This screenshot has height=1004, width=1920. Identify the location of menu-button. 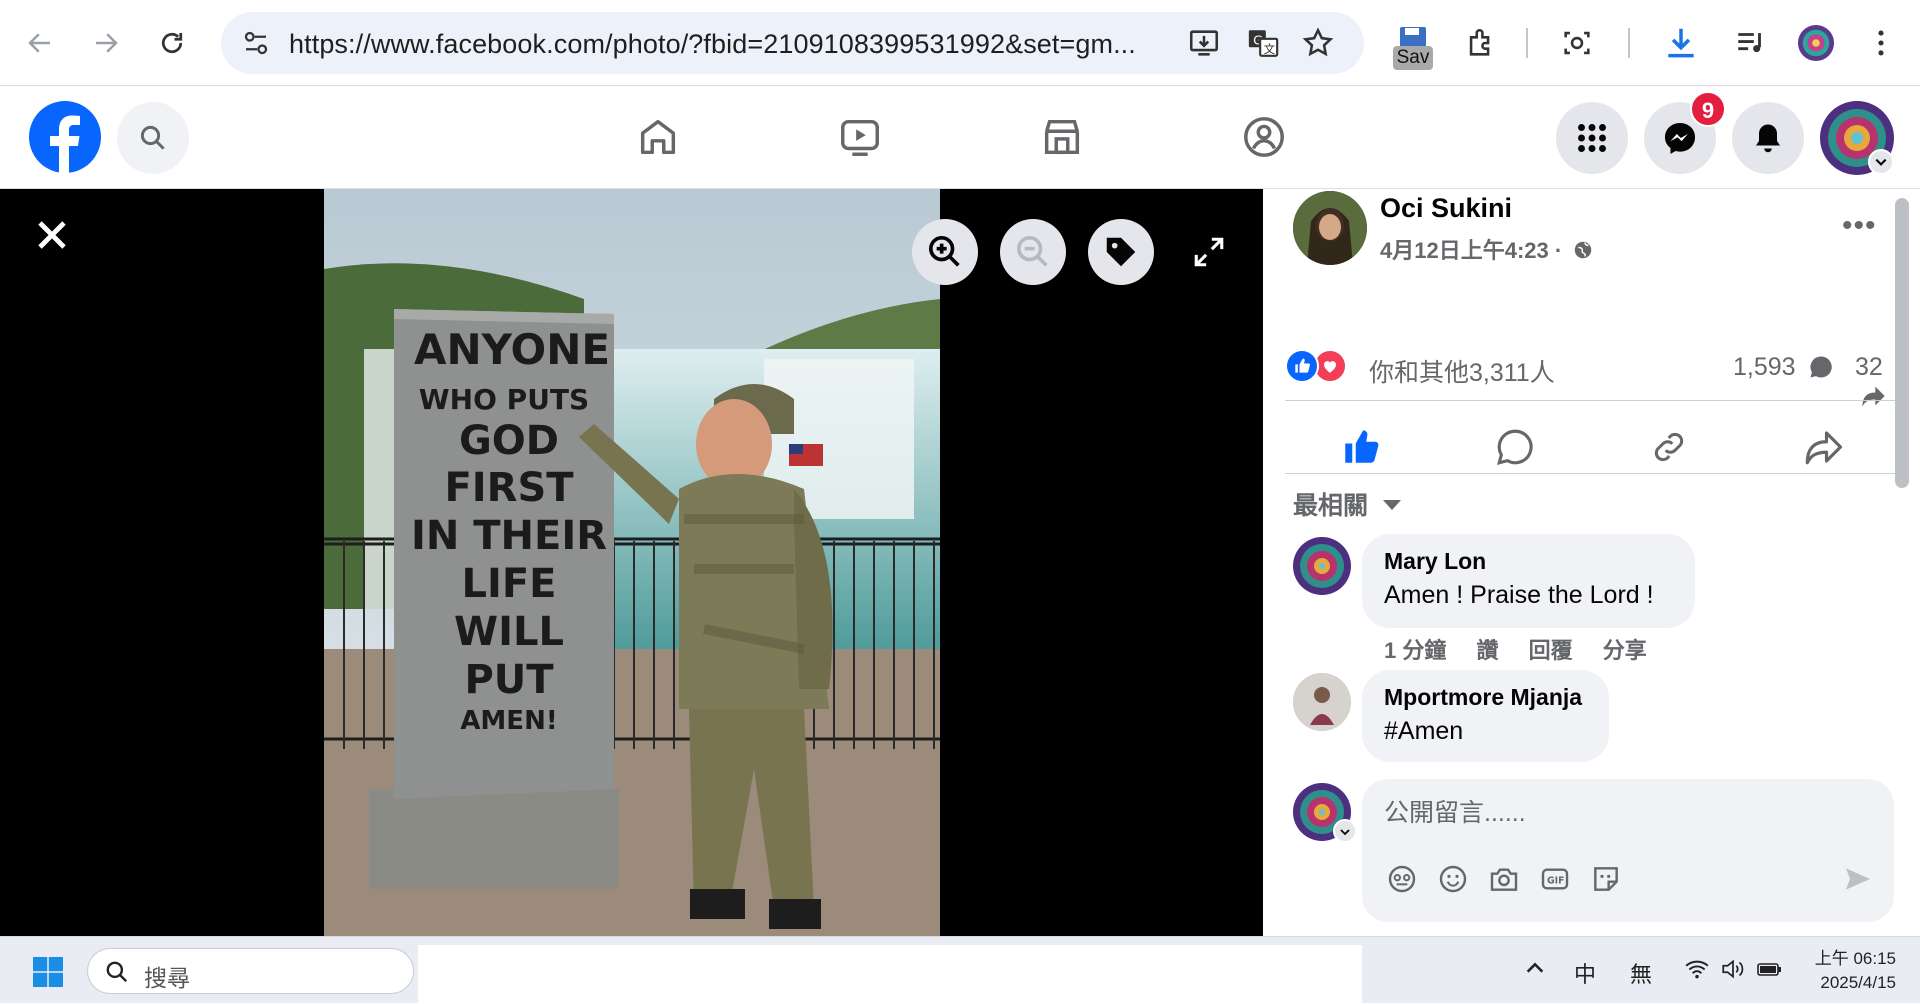
(1592, 138).